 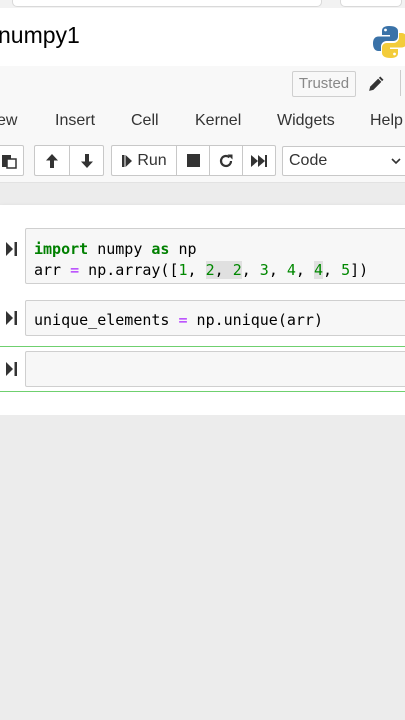 I want to click on toolbar-divider, so click(x=400, y=83).